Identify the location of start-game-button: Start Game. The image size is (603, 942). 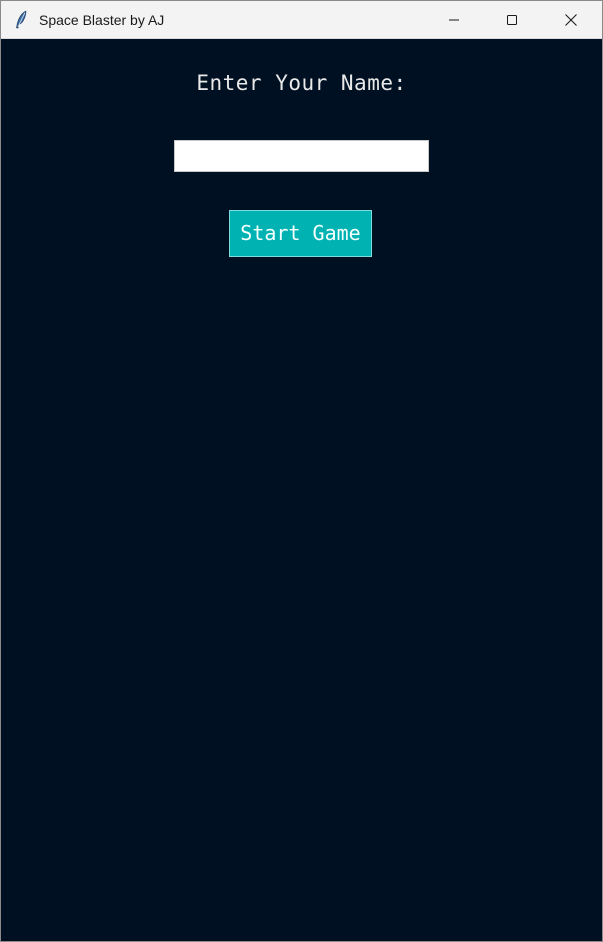
(300, 233).